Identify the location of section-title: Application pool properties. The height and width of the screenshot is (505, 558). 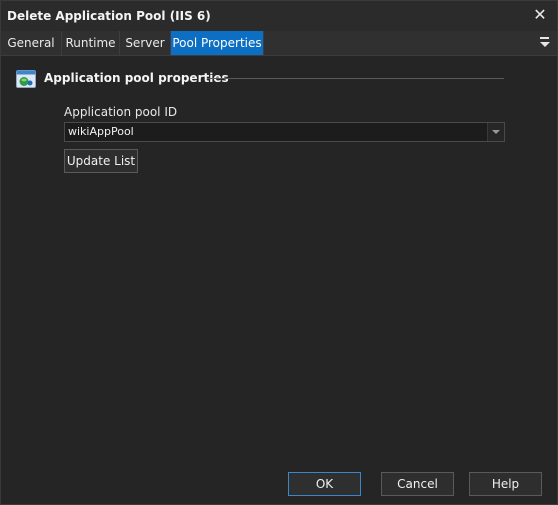
(136, 78).